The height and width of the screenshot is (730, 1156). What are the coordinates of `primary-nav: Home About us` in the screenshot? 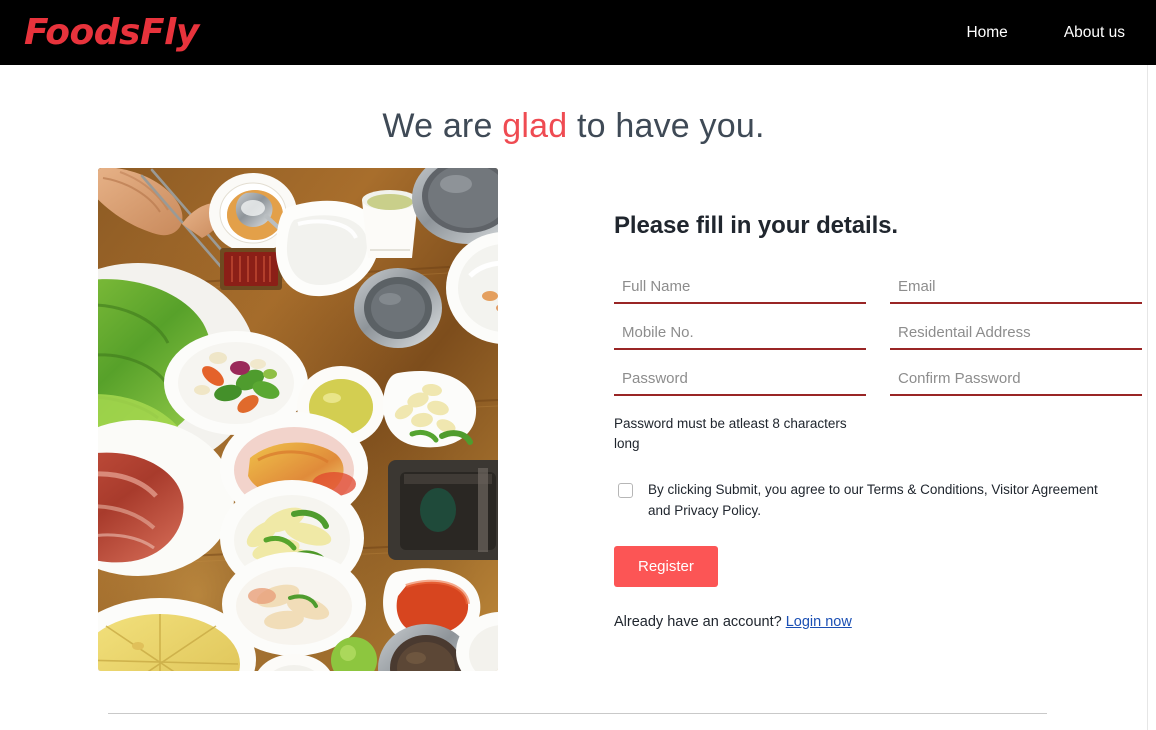 It's located at (1031, 33).